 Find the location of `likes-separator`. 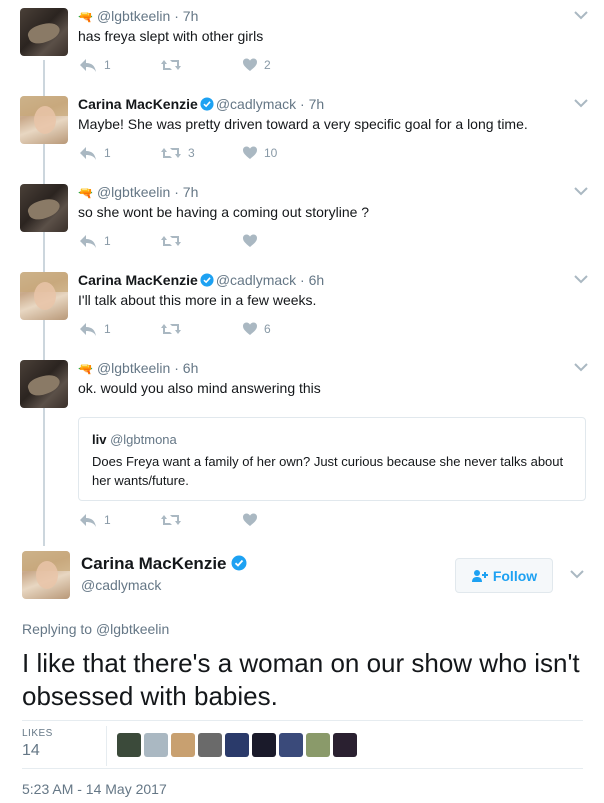

likes-separator is located at coordinates (106, 746).